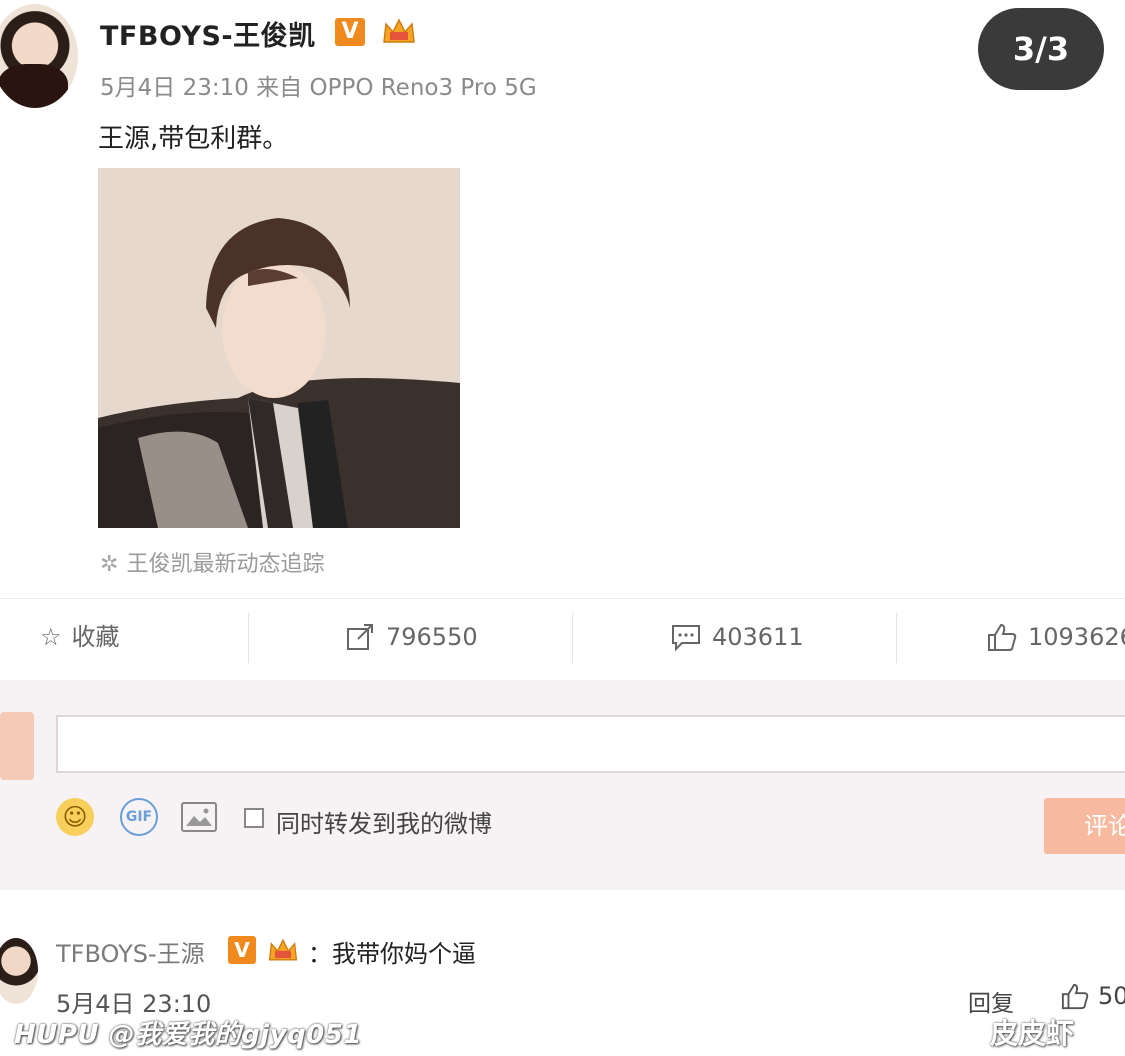 Image resolution: width=1125 pixels, height=1056 pixels. What do you see at coordinates (254, 818) in the screenshot?
I see `sync-repost-checkbox` at bounding box center [254, 818].